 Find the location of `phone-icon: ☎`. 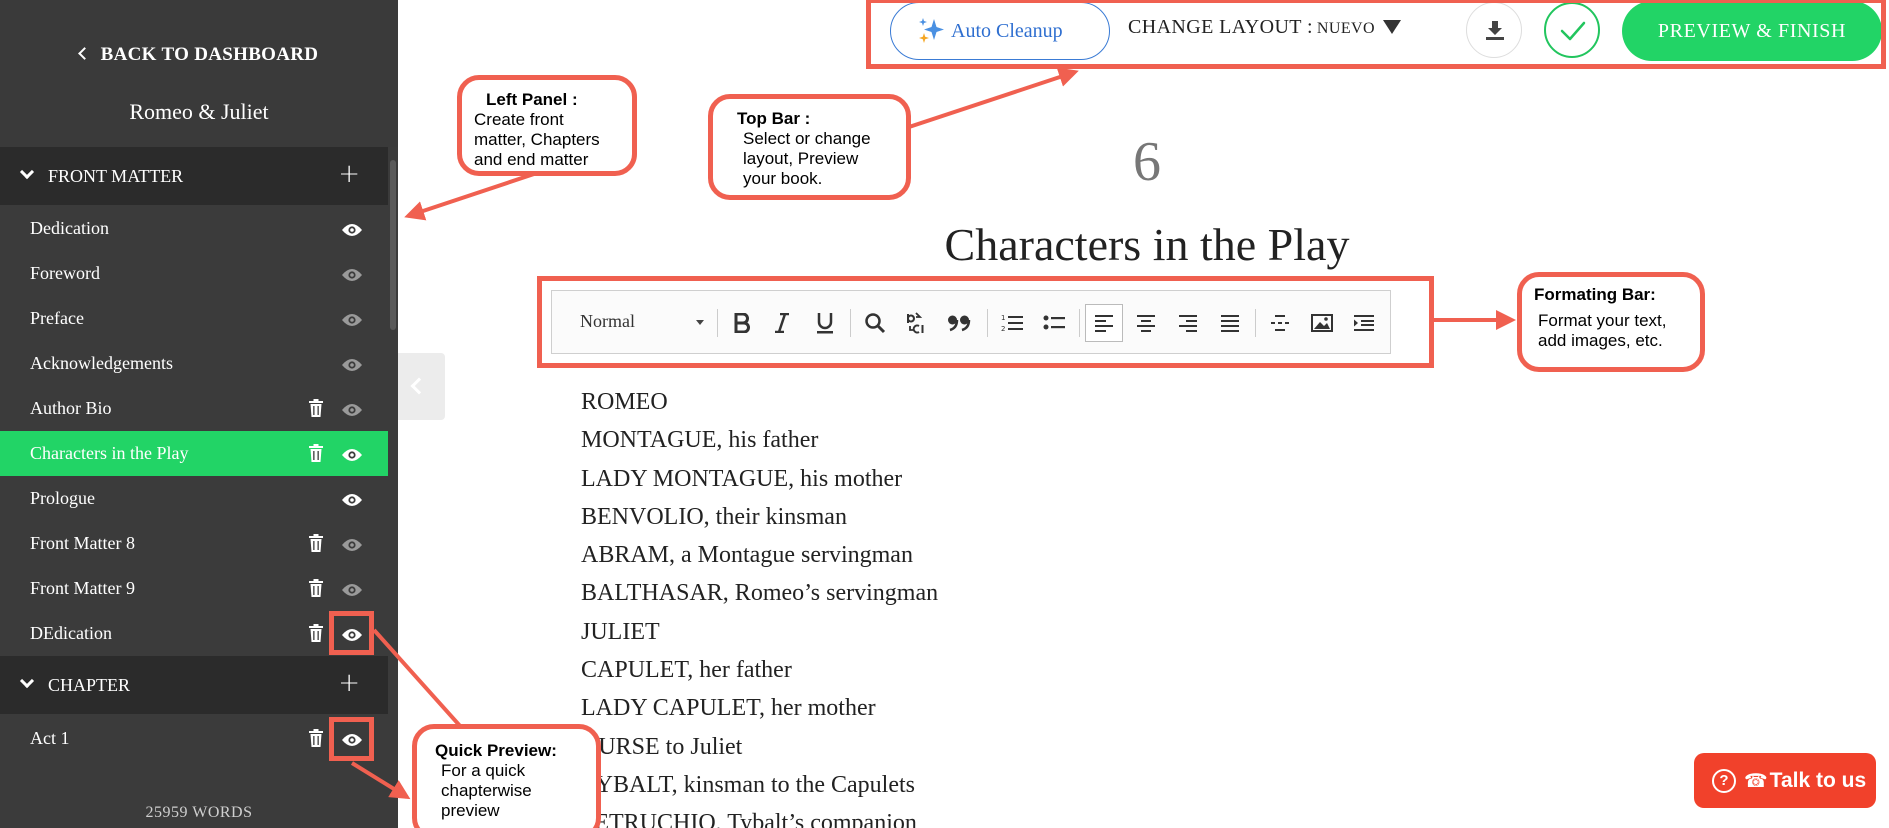

phone-icon: ☎ is located at coordinates (1756, 780).